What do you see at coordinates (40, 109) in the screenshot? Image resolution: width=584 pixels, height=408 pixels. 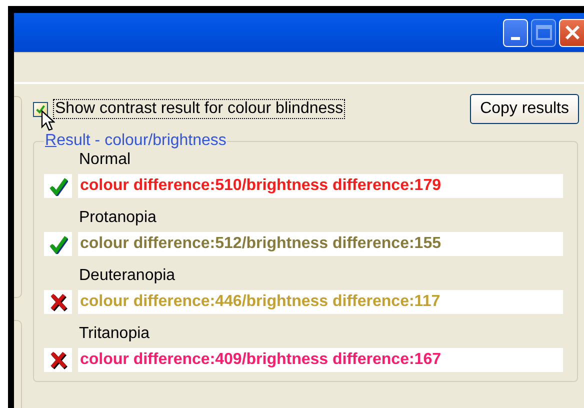 I see `checkbox` at bounding box center [40, 109].